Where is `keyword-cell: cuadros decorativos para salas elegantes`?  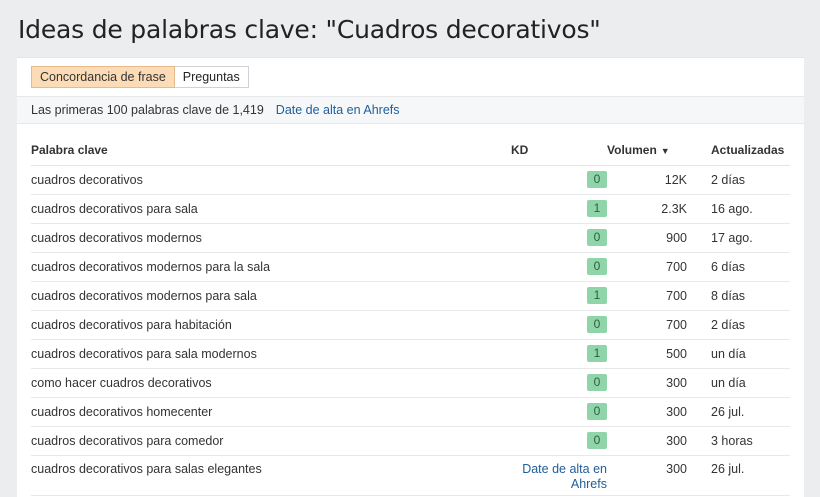
keyword-cell: cuadros decorativos para salas elegantes is located at coordinates (271, 475).